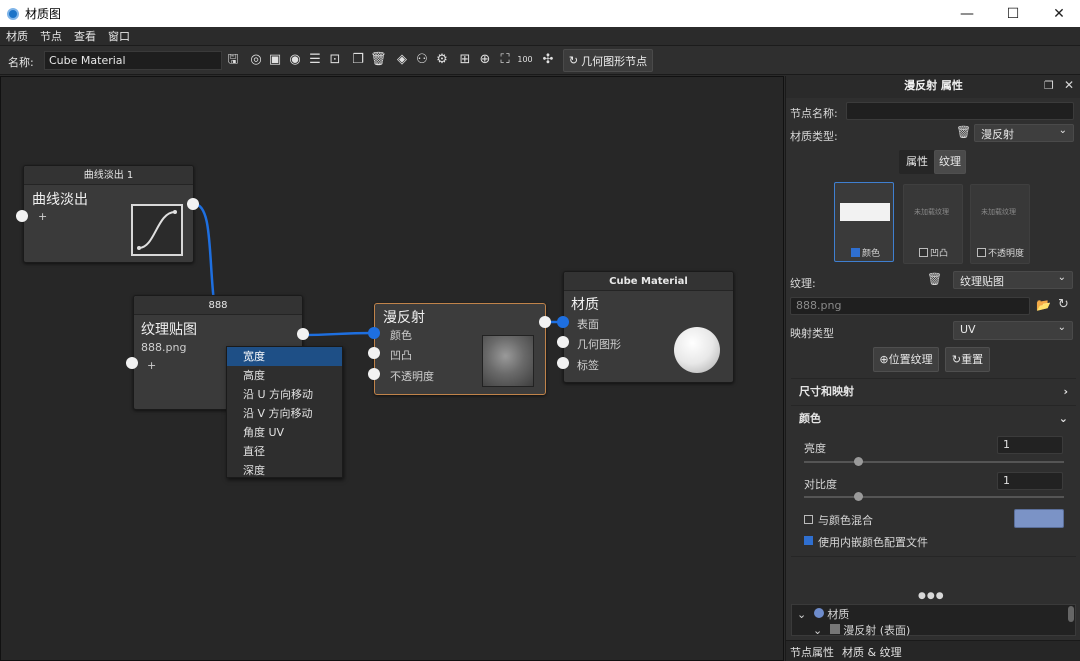 The image size is (1080, 661). I want to click on reset-label: 重置, so click(972, 359).